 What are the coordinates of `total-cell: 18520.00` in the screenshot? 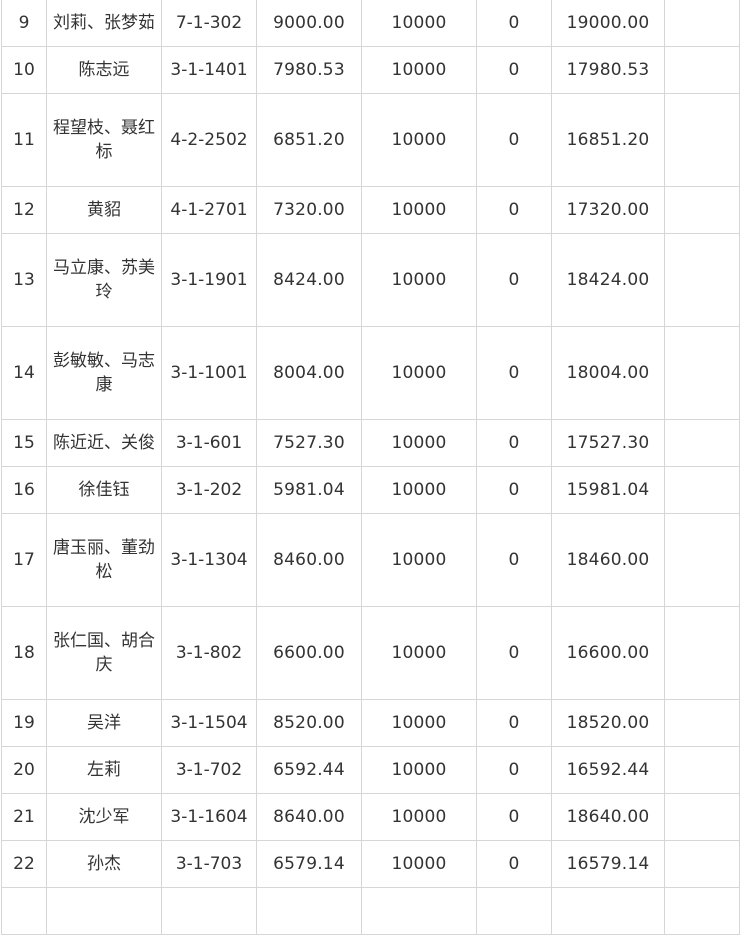 It's located at (608, 723).